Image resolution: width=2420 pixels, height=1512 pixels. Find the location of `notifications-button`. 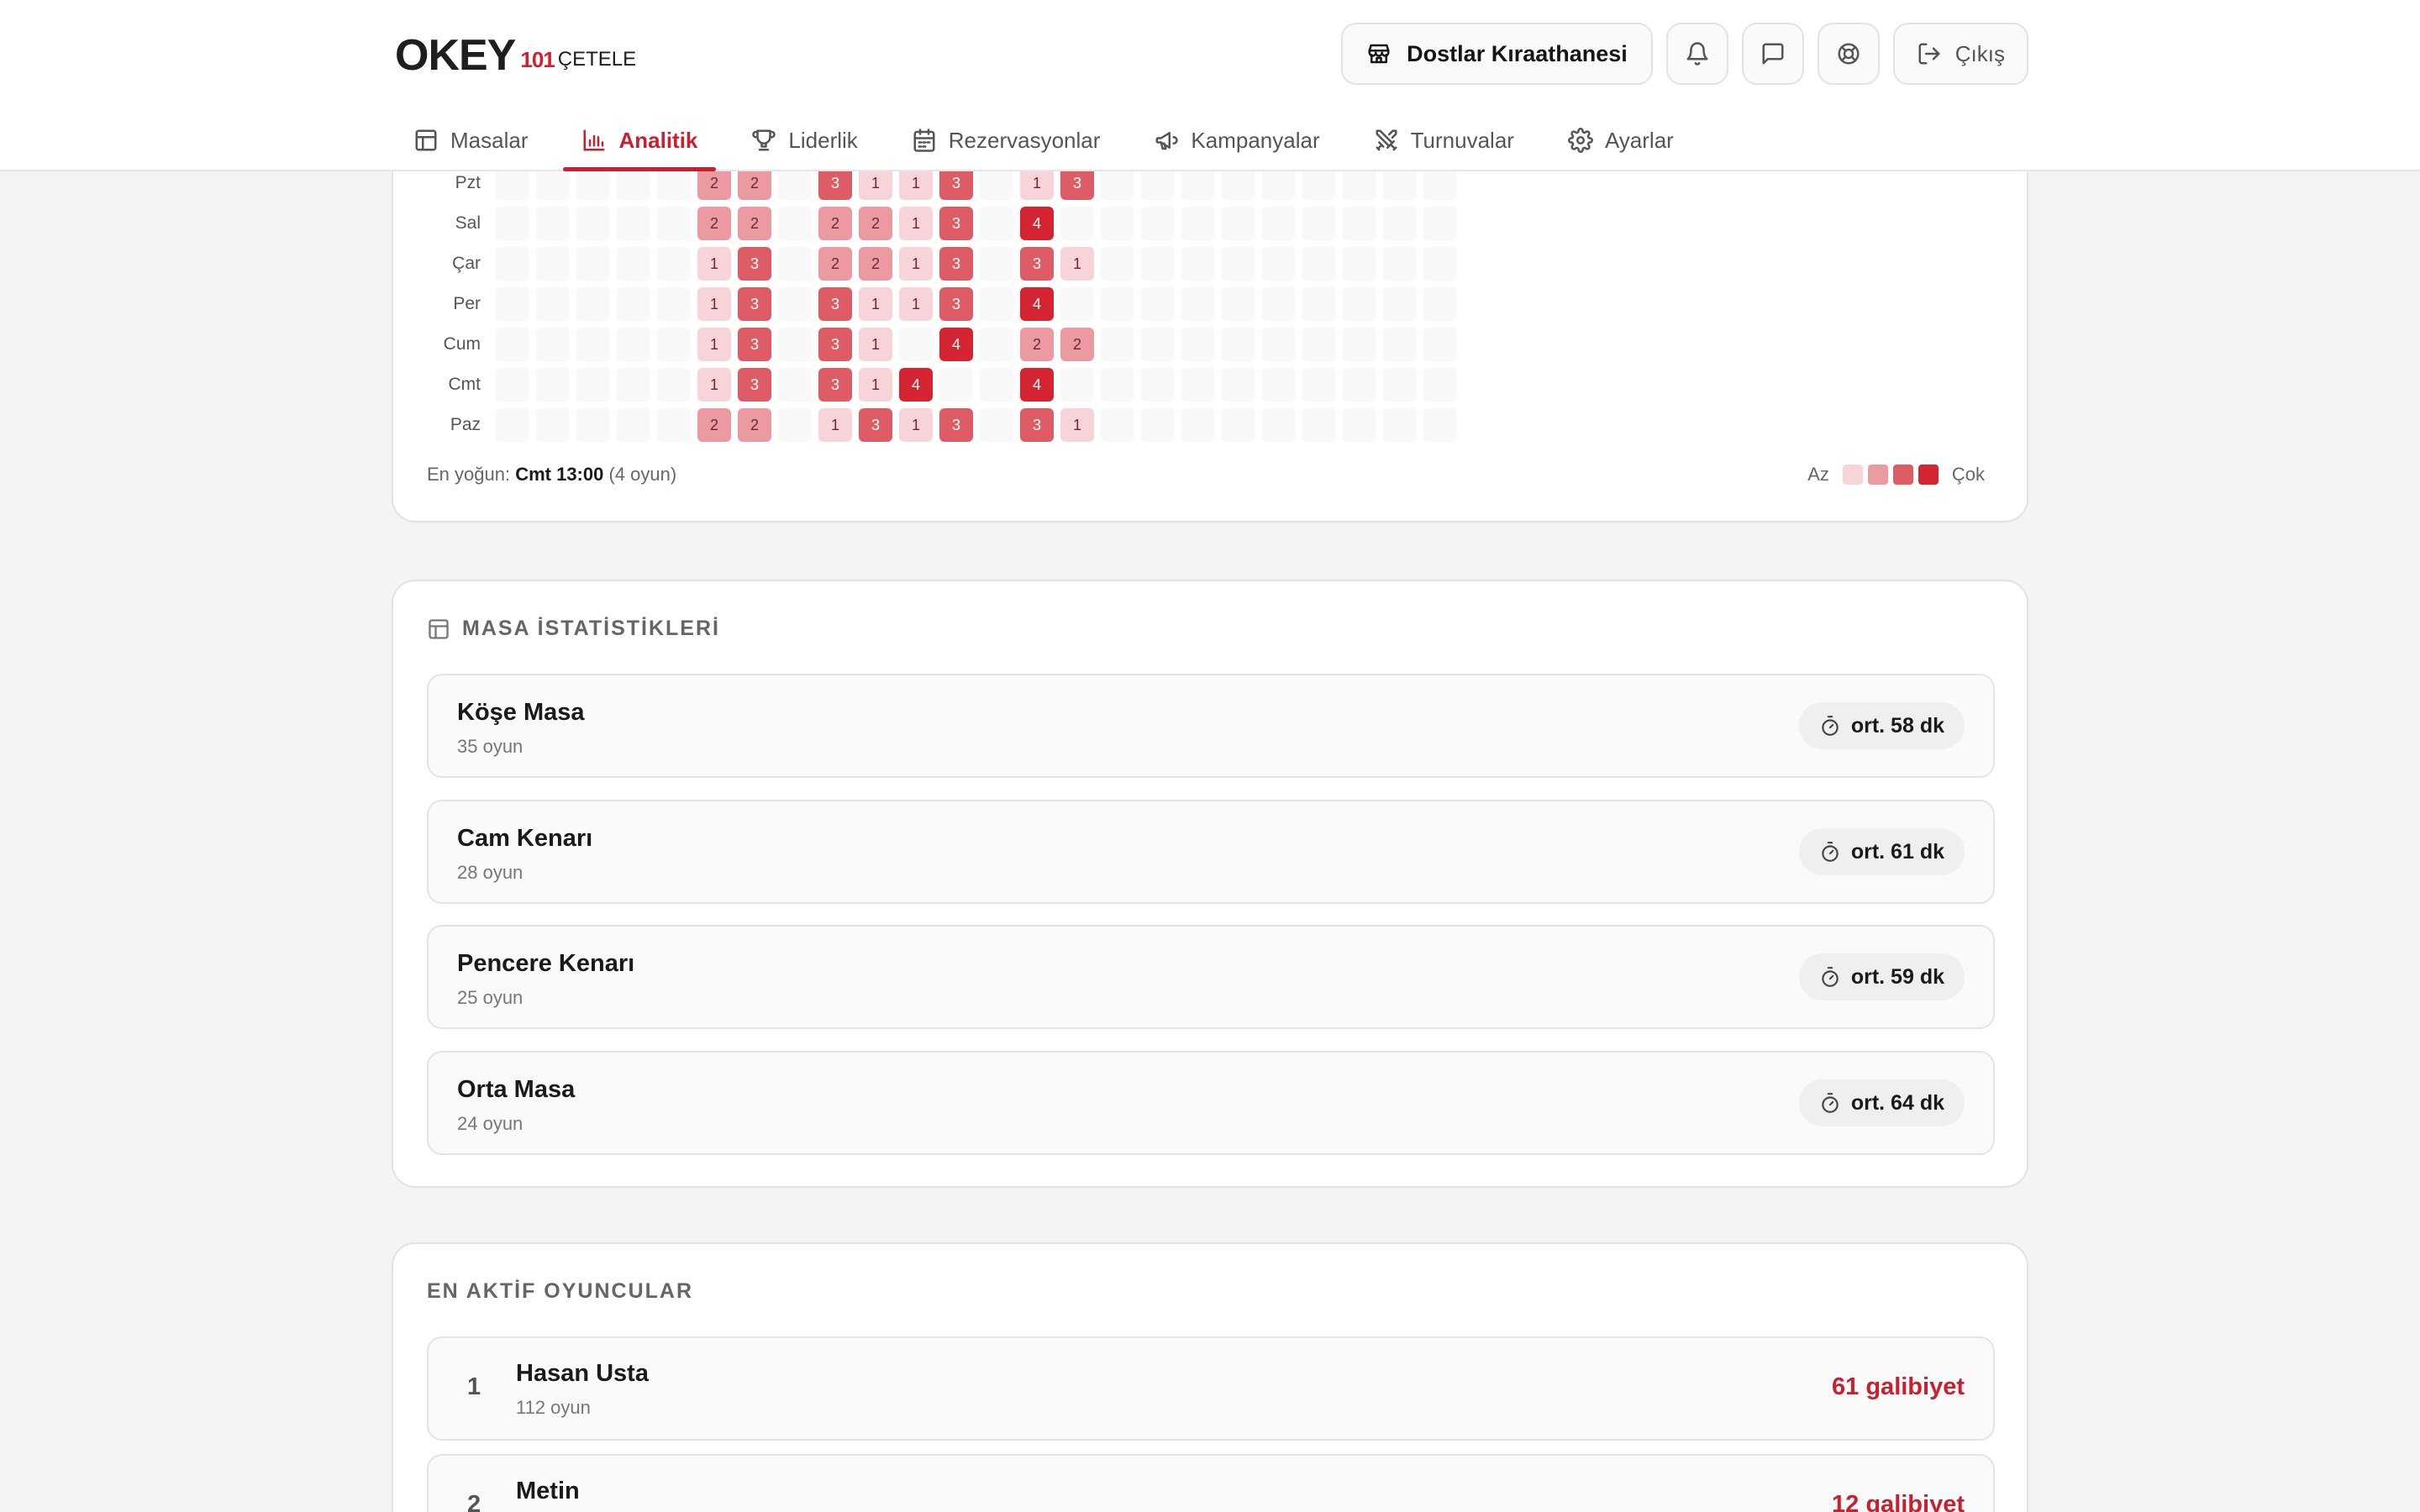

notifications-button is located at coordinates (1696, 54).